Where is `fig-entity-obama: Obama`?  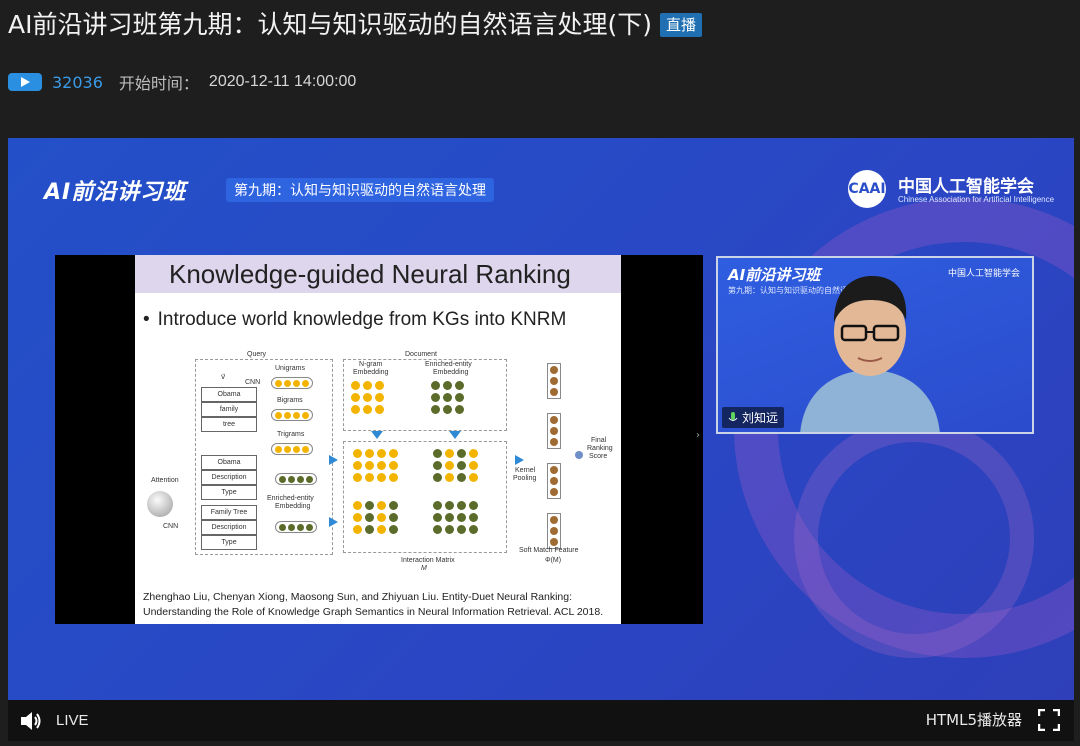
fig-entity-obama: Obama is located at coordinates (229, 462).